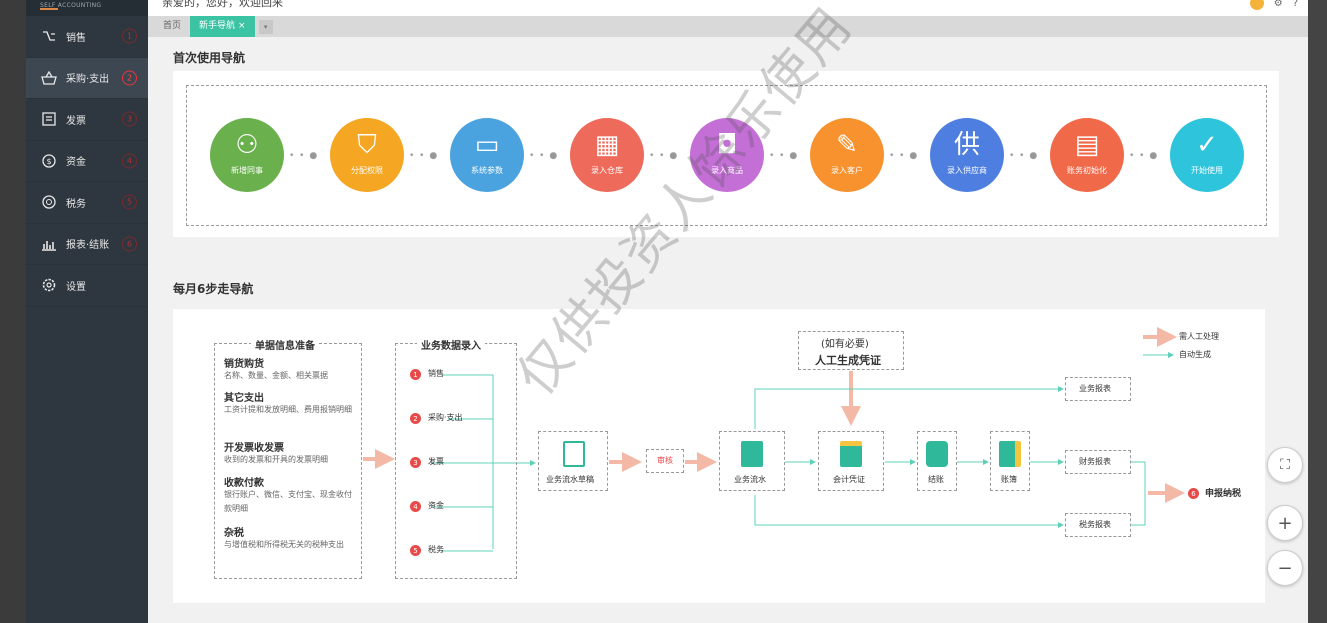 This screenshot has height=623, width=1327. What do you see at coordinates (129, 202) in the screenshot?
I see `step-badge: 5` at bounding box center [129, 202].